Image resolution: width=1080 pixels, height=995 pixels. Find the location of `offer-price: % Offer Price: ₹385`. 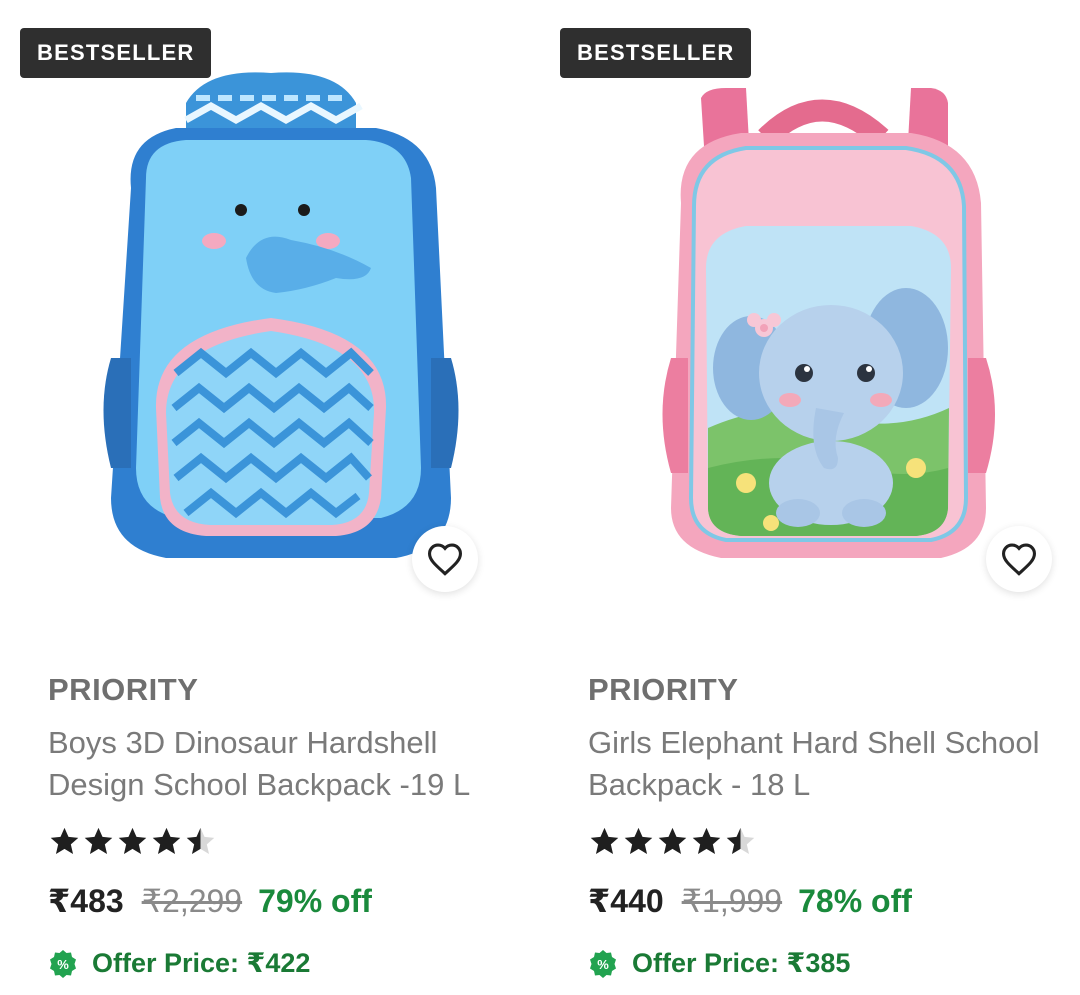

offer-price: % Offer Price: ₹385 is located at coordinates (719, 963).